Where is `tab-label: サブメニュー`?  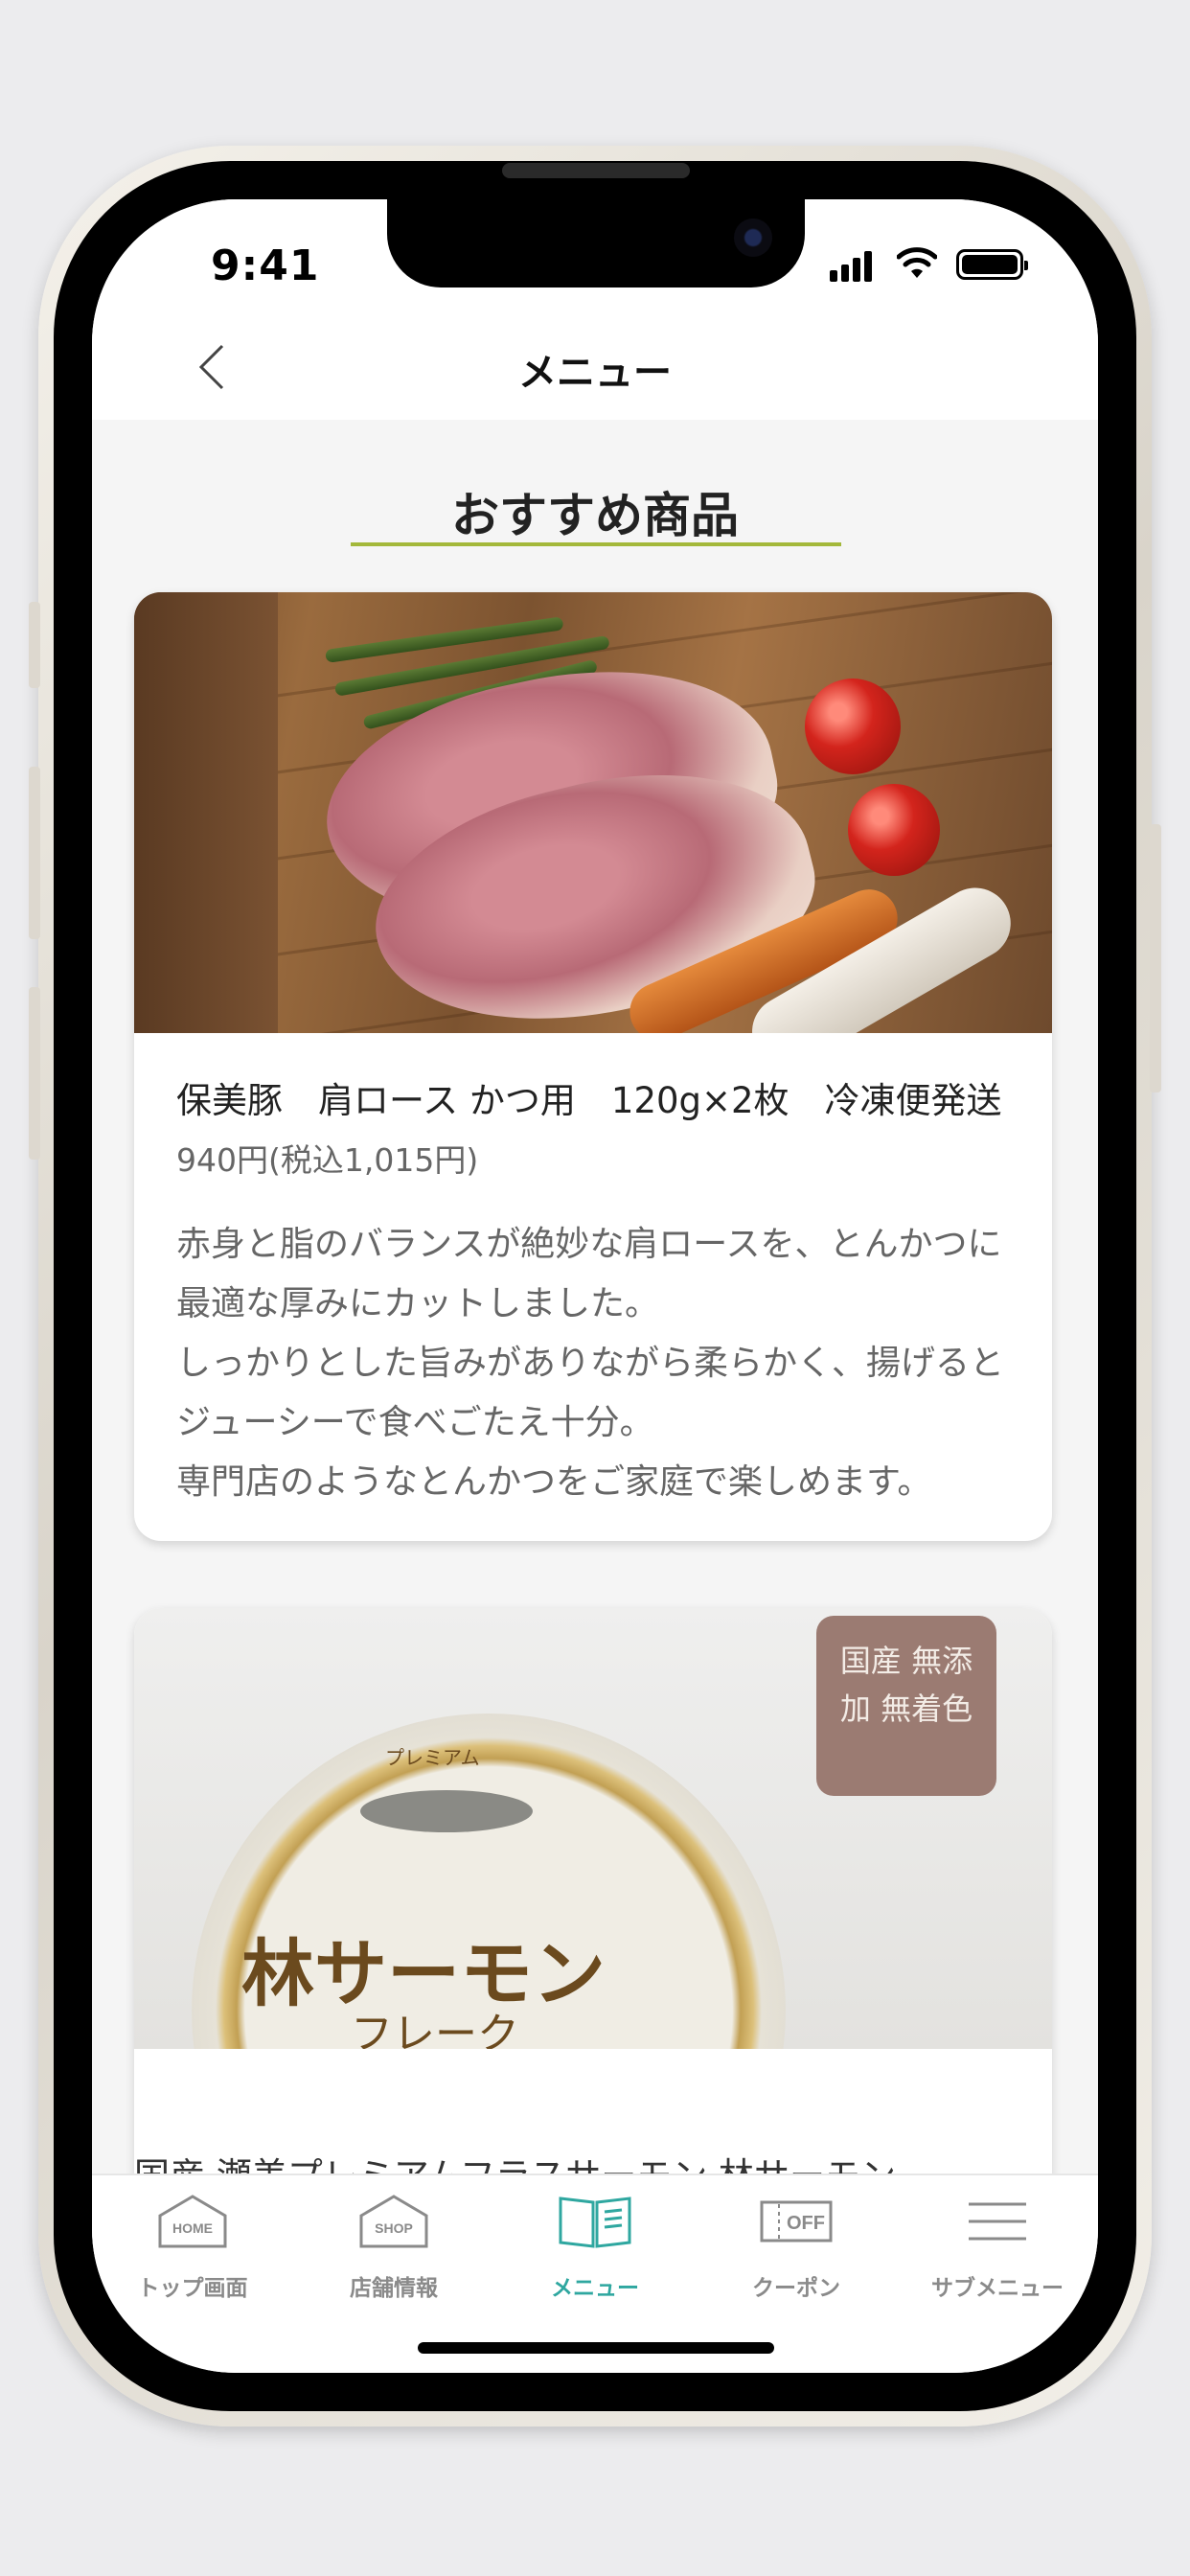 tab-label: サブメニュー is located at coordinates (998, 2288).